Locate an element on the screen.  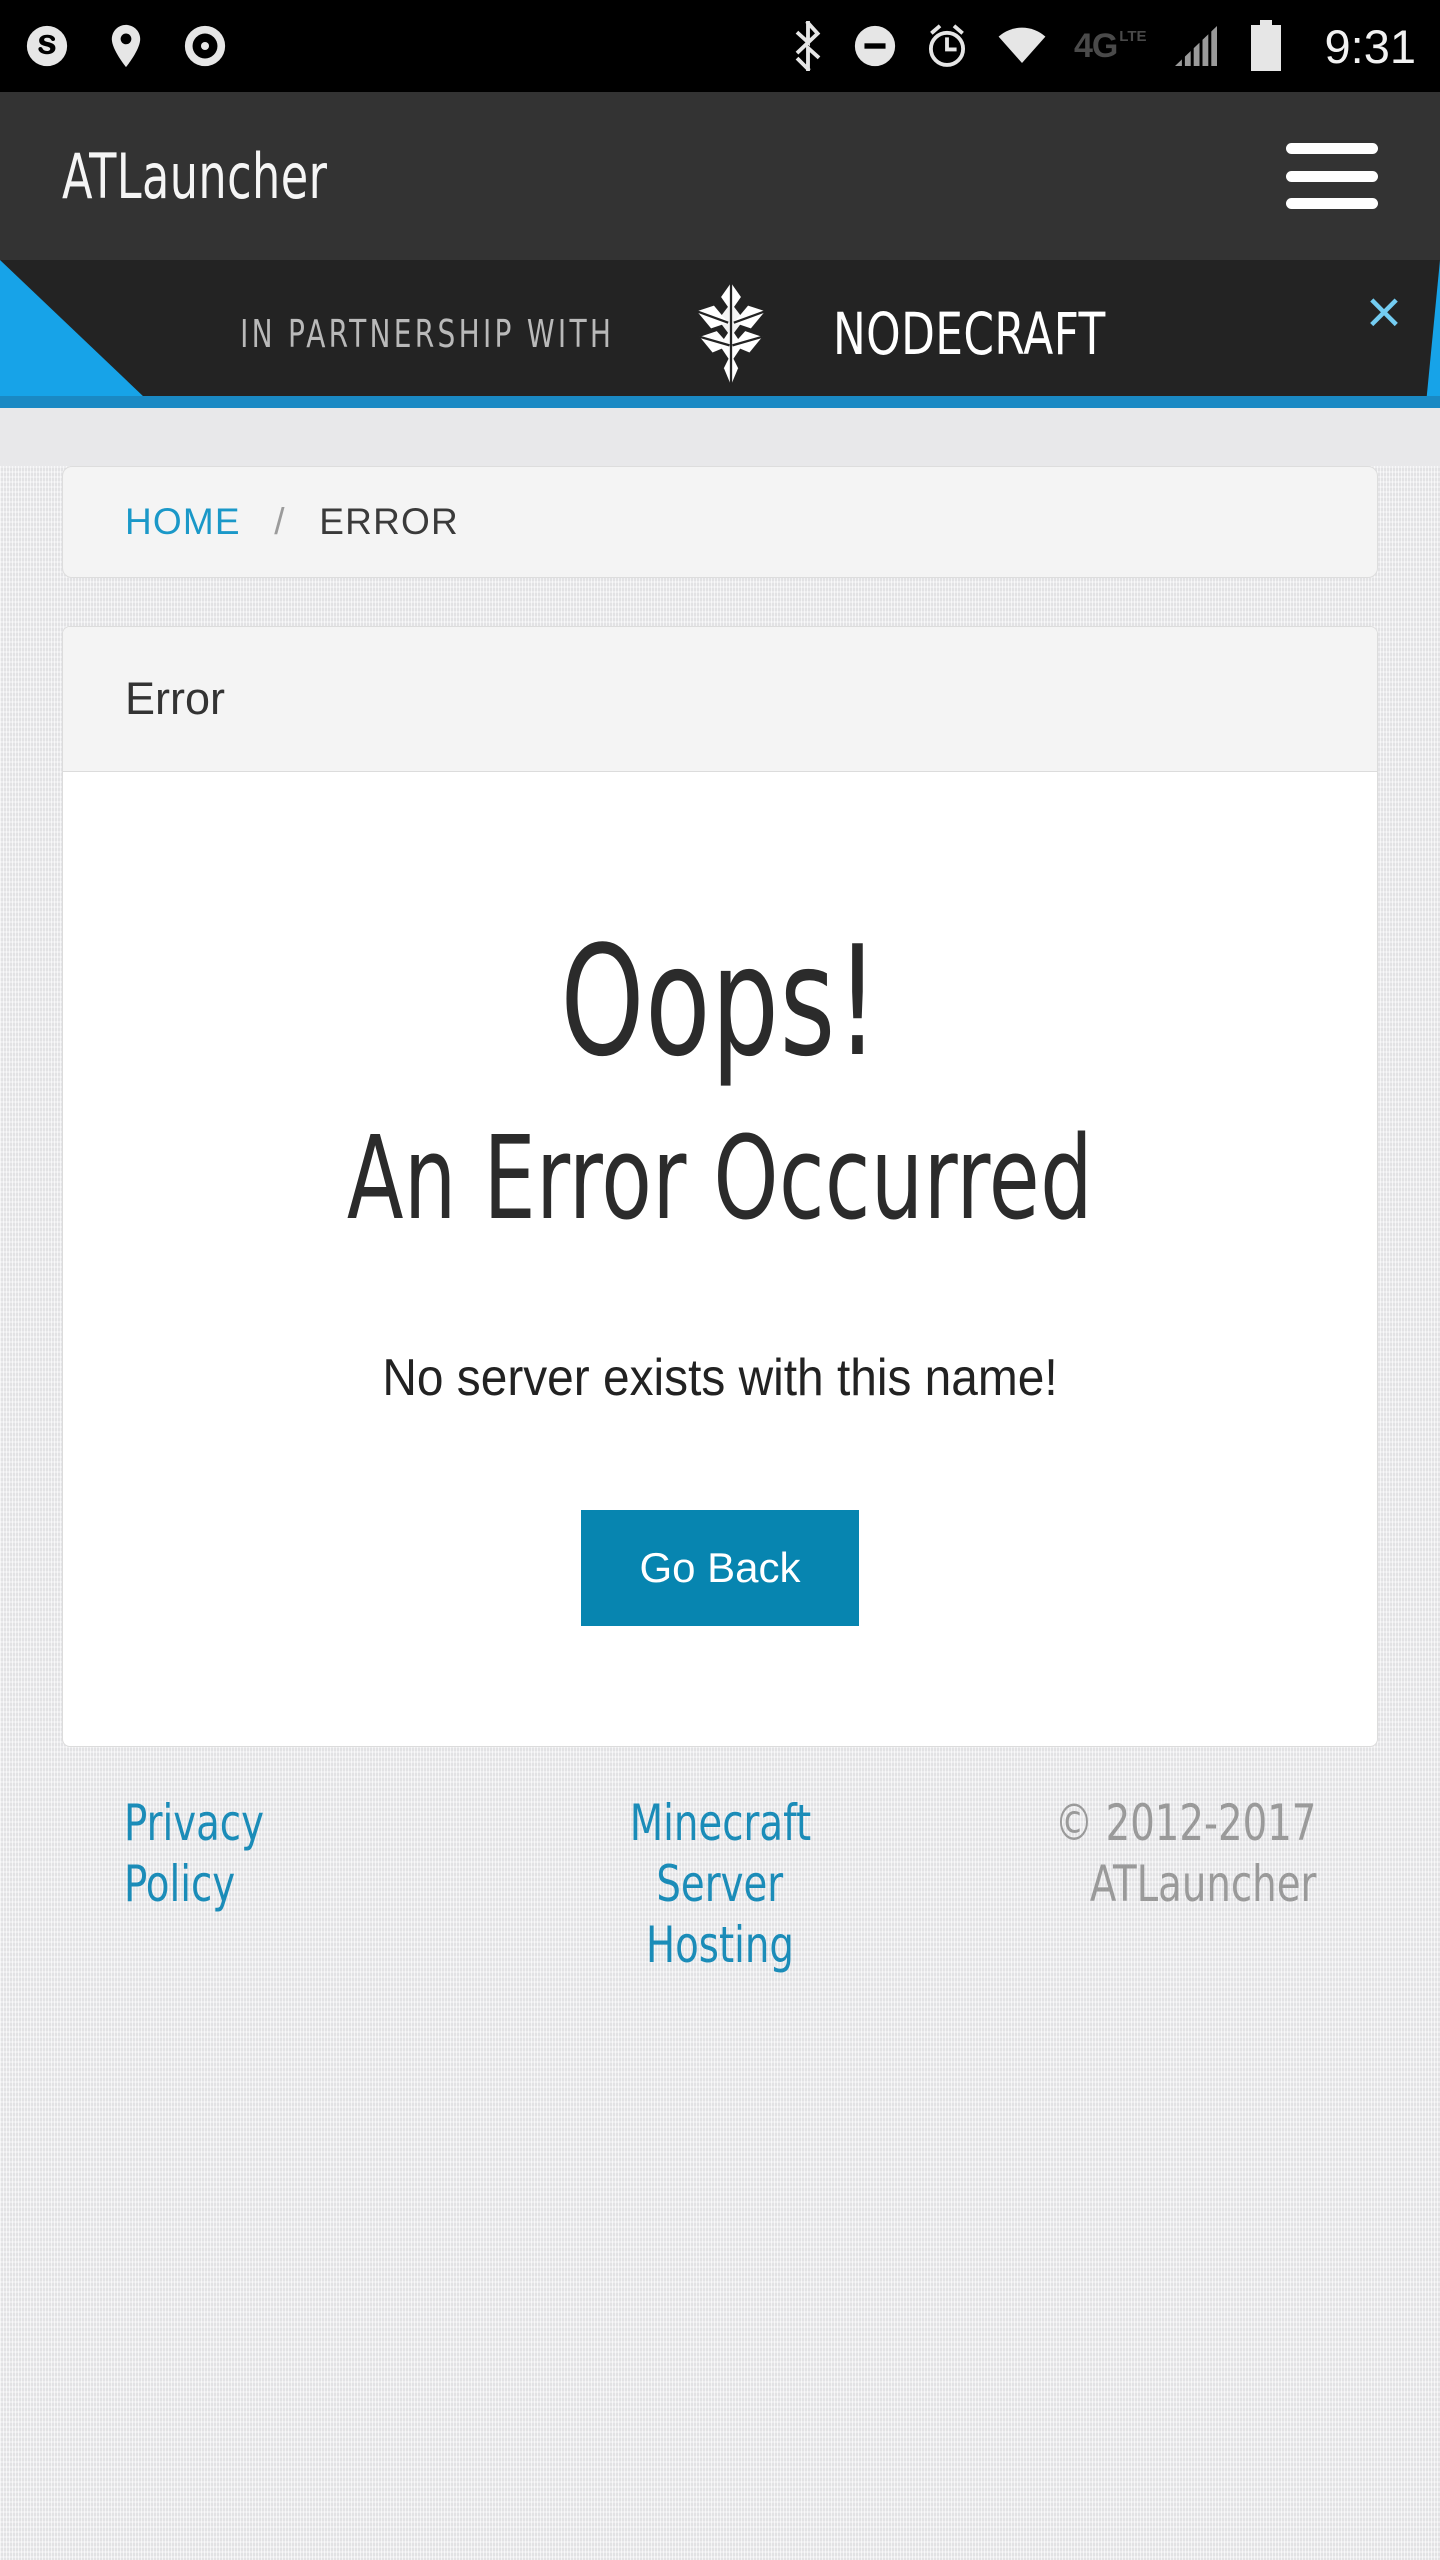
network-type-label: 4G LTE is located at coordinates (1110, 46).